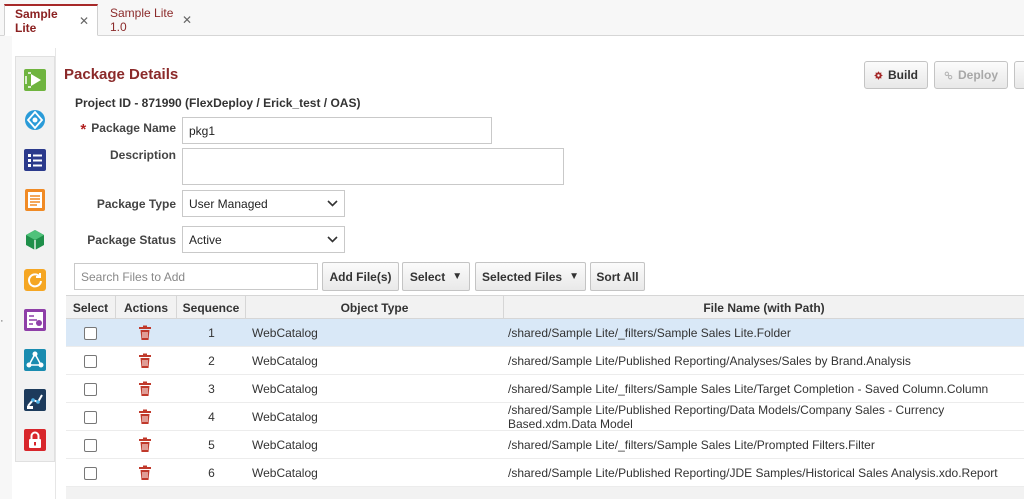 The width and height of the screenshot is (1024, 499). Describe the element at coordinates (427, 276) in the screenshot. I see `select-label: Select` at that location.